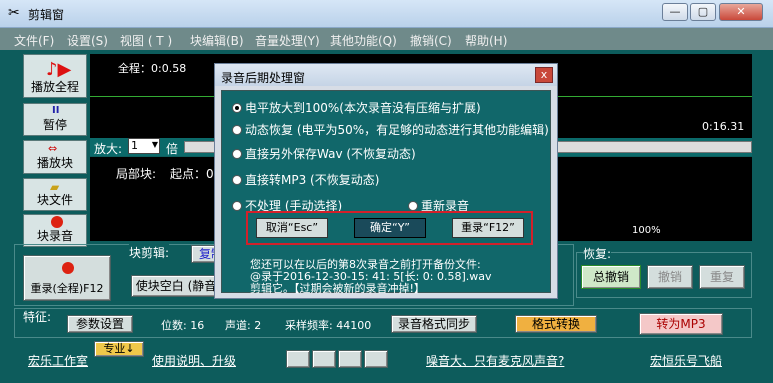 This screenshot has width=773, height=383. I want to click on zoom-label: 放大:, so click(108, 149).